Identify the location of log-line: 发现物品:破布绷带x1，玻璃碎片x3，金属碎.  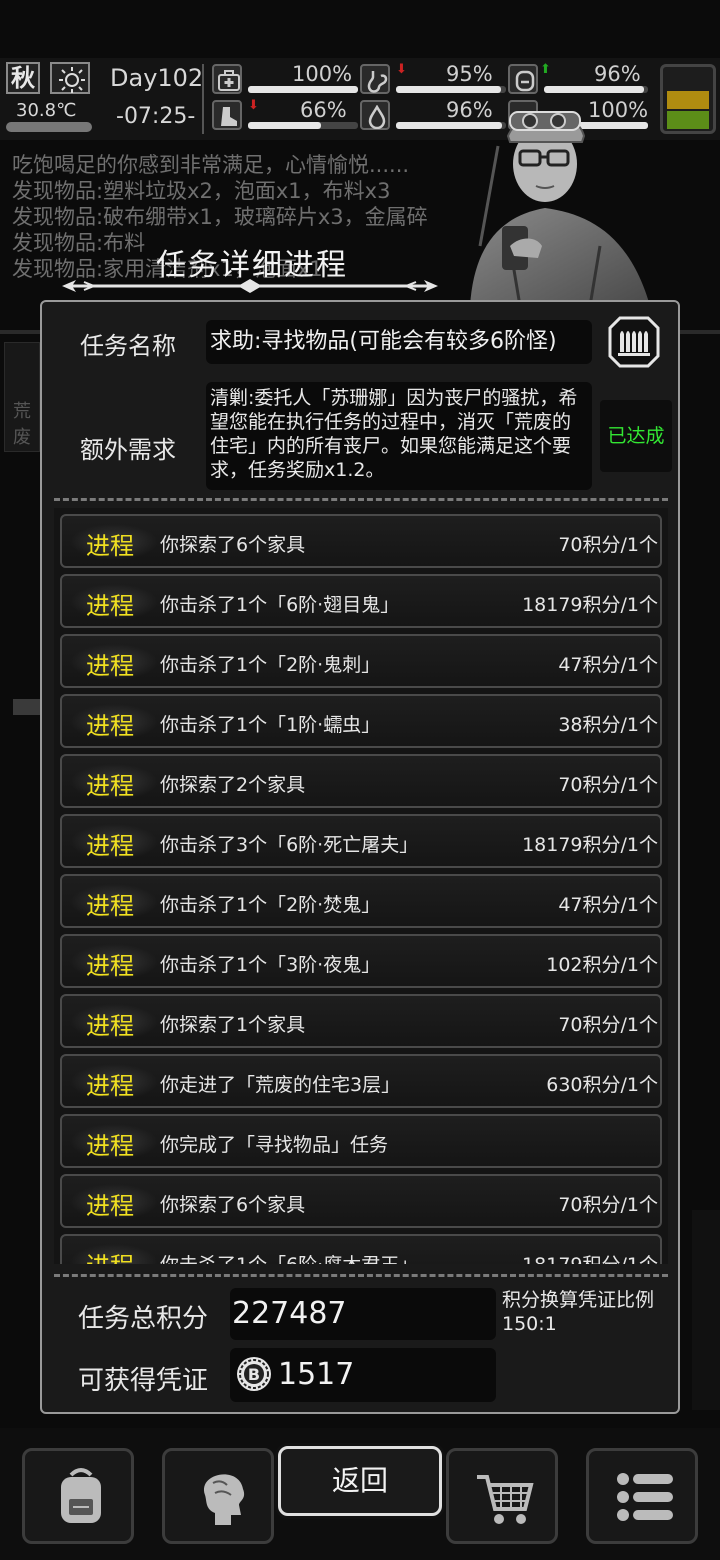
(220, 217).